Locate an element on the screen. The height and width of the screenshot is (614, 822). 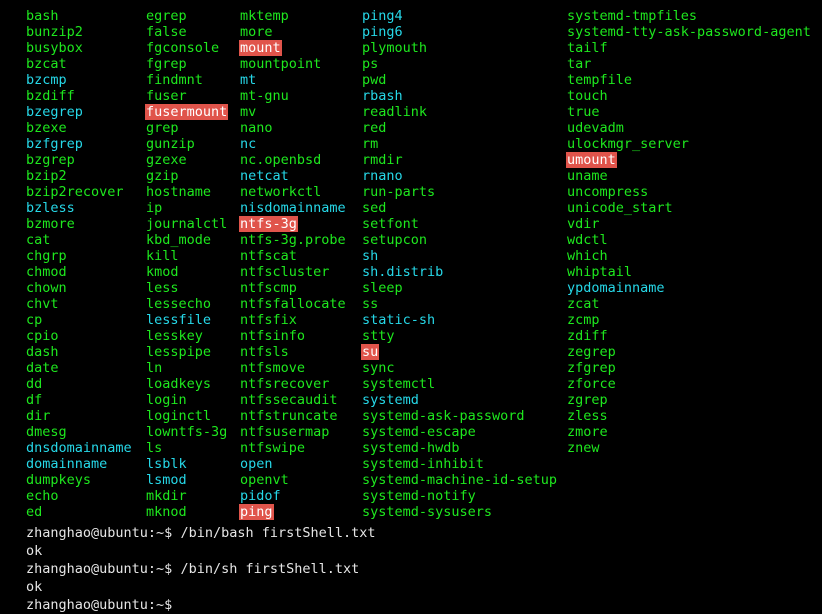
completion-item-label: mt is located at coordinates (248, 80).